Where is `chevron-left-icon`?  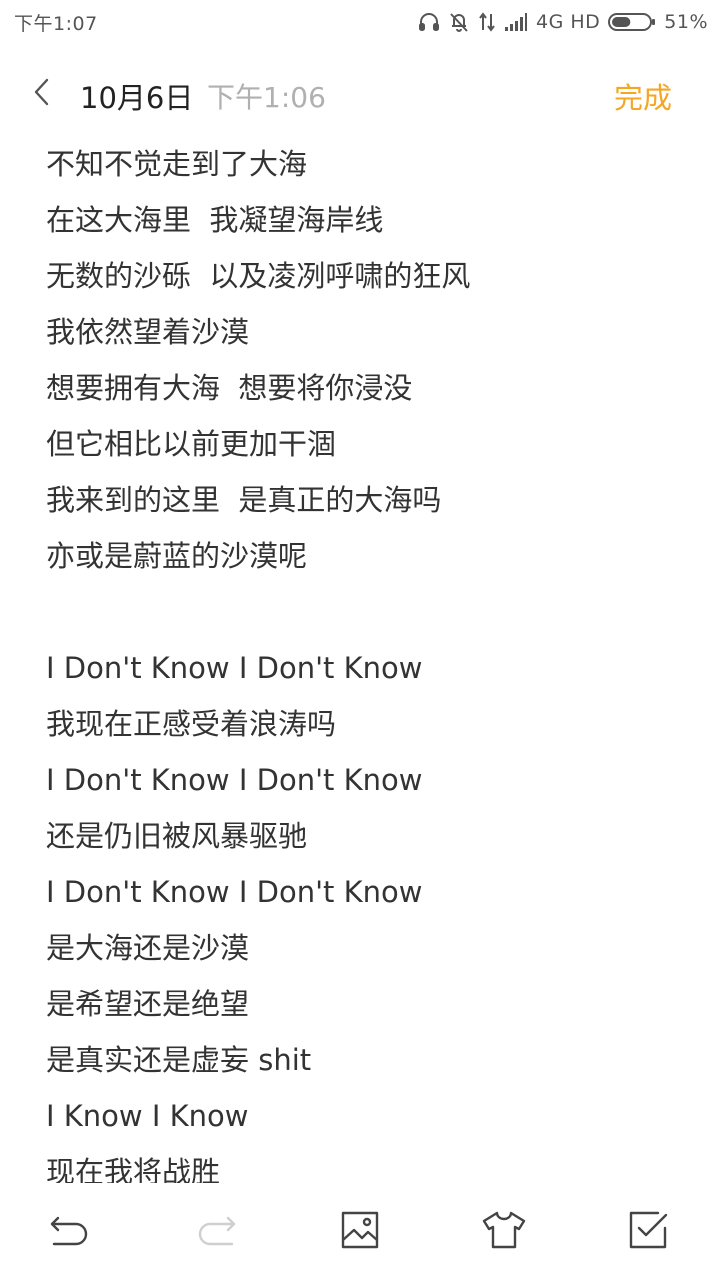
chevron-left-icon is located at coordinates (42, 94).